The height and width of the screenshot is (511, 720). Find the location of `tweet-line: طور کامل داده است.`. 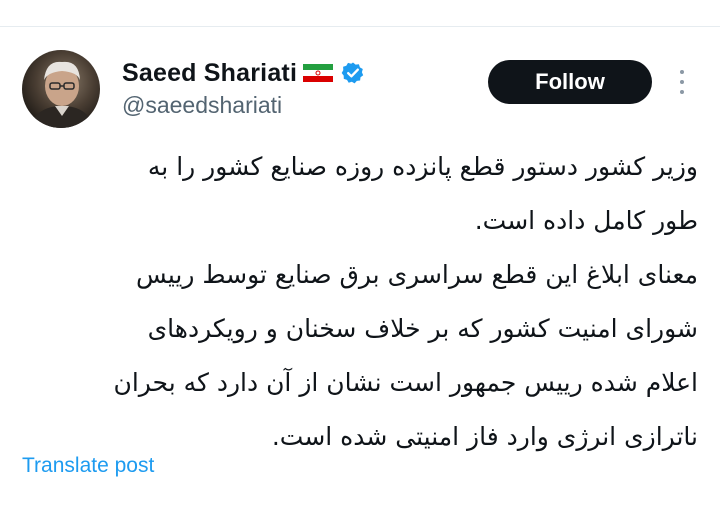

tweet-line: طور کامل داده است. is located at coordinates (586, 220).